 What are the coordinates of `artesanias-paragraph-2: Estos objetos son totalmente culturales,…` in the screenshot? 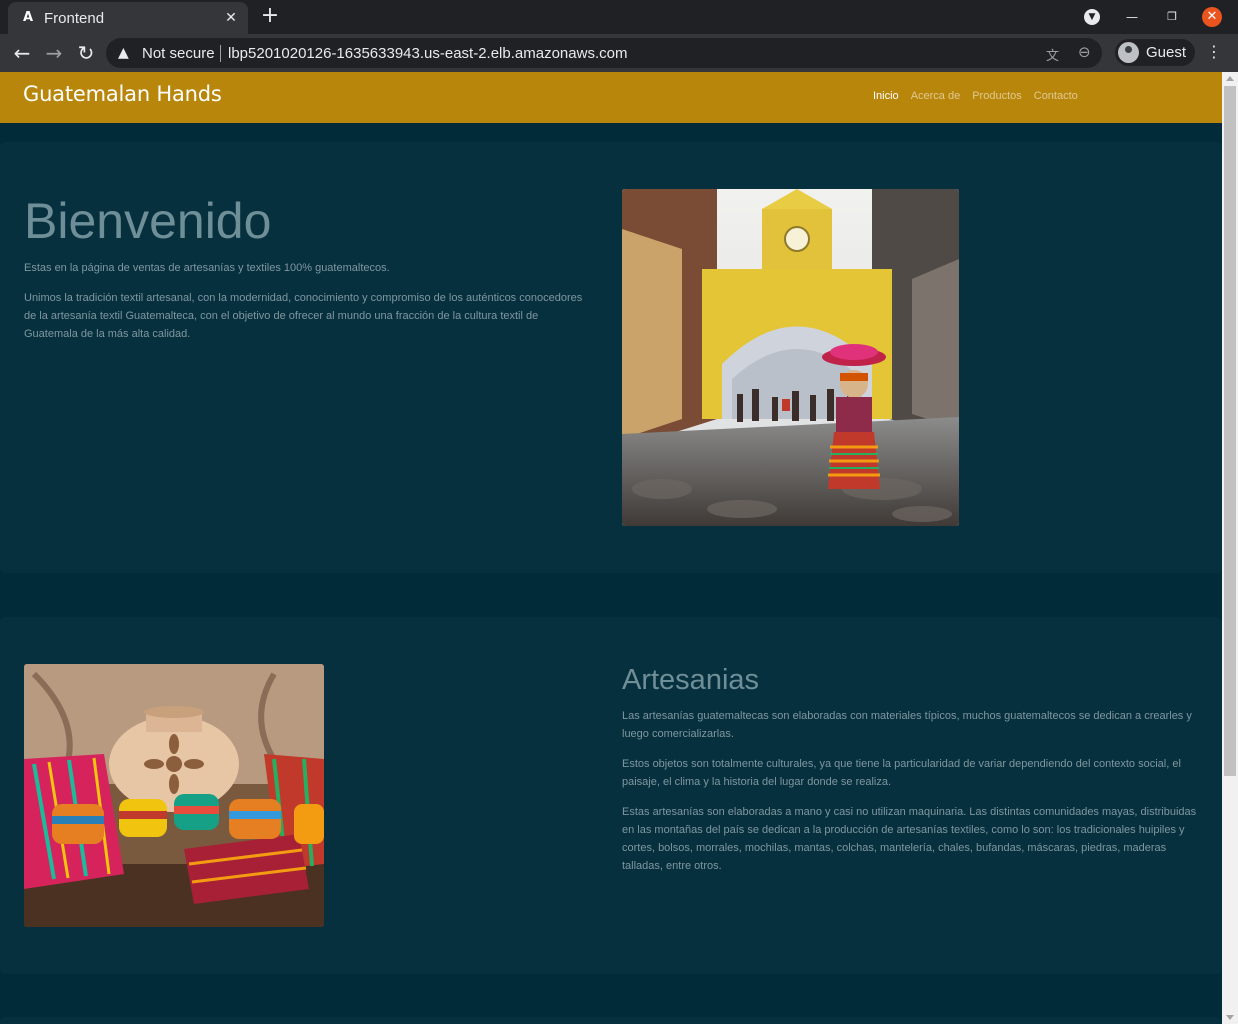 It's located at (901, 773).